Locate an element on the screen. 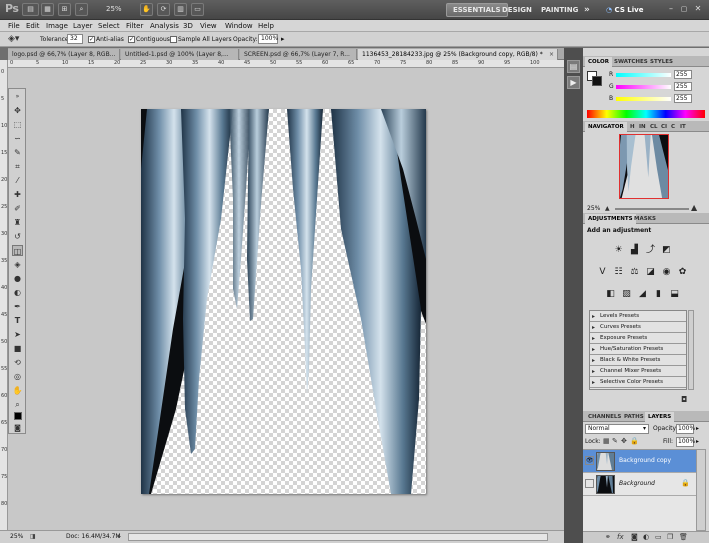 The height and width of the screenshot is (543, 709). minimize-icon: – is located at coordinates (671, 9).